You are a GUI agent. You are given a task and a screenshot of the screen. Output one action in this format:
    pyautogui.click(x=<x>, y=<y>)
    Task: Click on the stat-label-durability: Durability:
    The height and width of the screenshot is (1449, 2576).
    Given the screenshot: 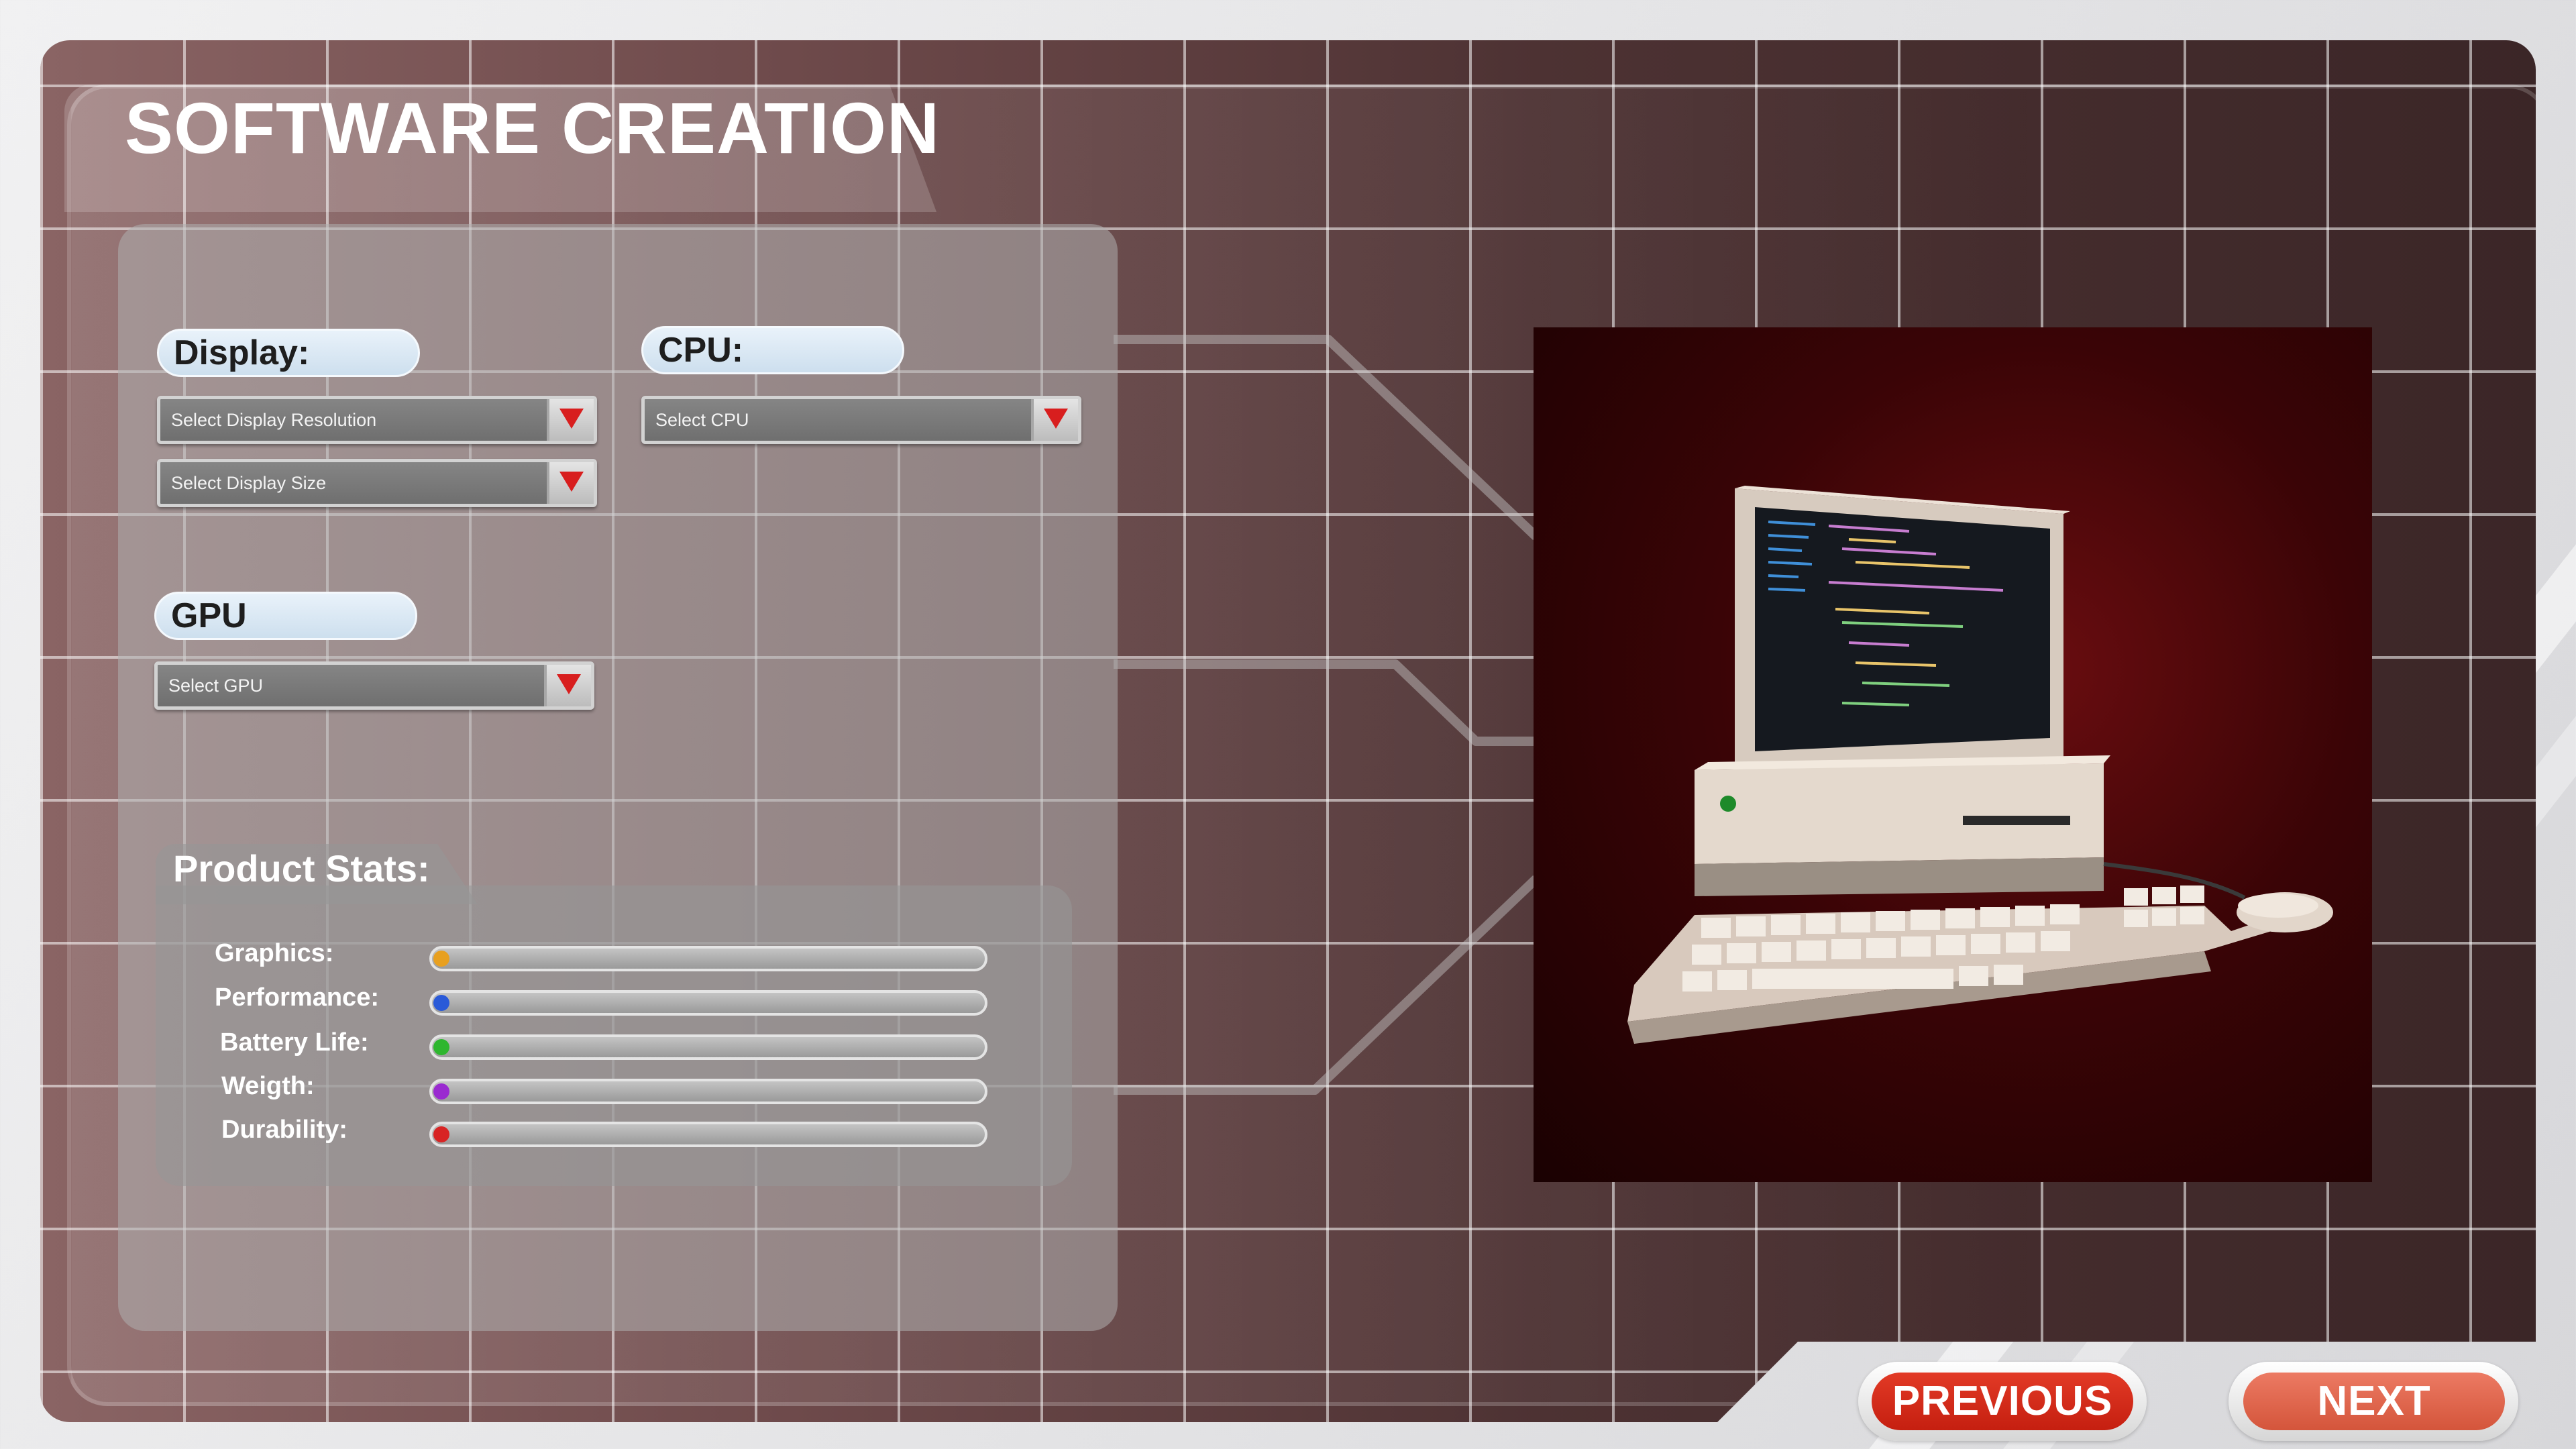 What is the action you would take?
    pyautogui.click(x=284, y=1130)
    